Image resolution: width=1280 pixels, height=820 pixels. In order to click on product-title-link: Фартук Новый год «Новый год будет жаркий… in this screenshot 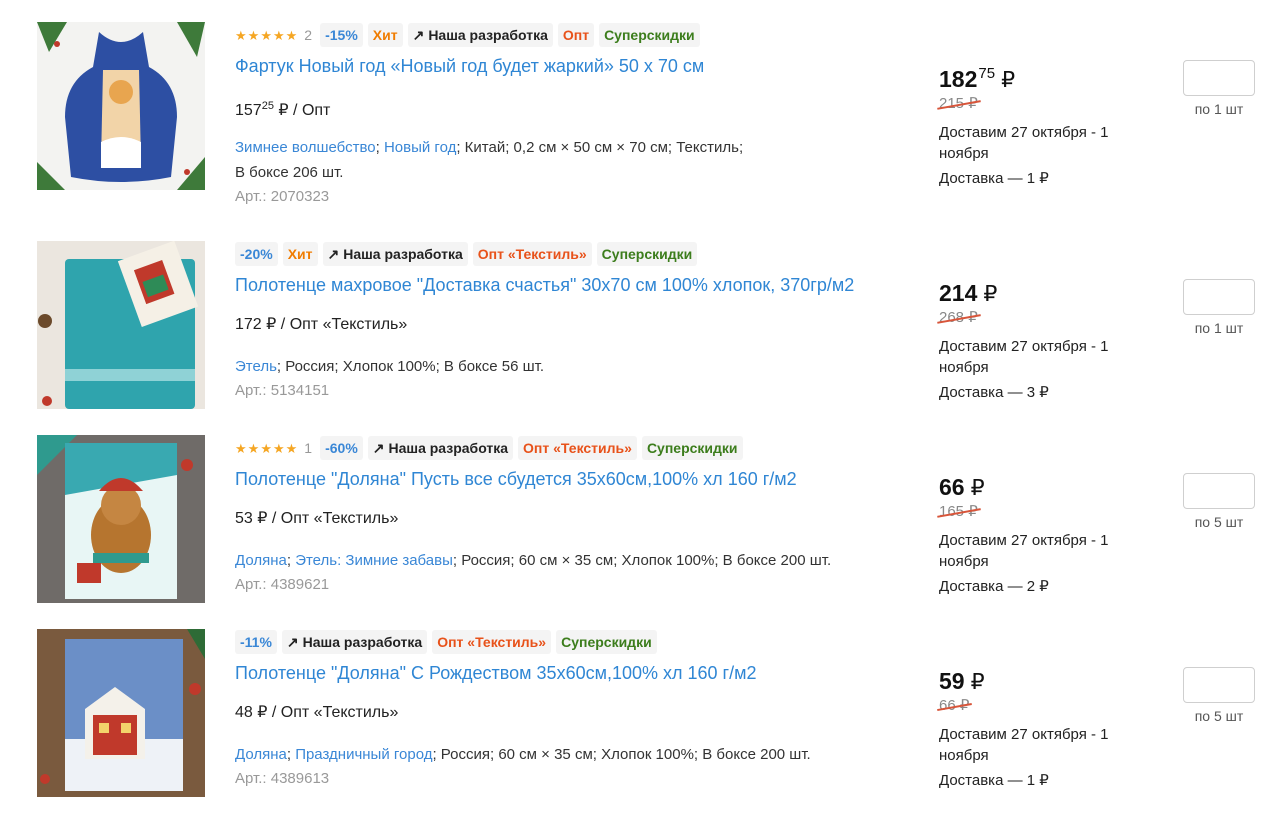, I will do `click(575, 66)`.